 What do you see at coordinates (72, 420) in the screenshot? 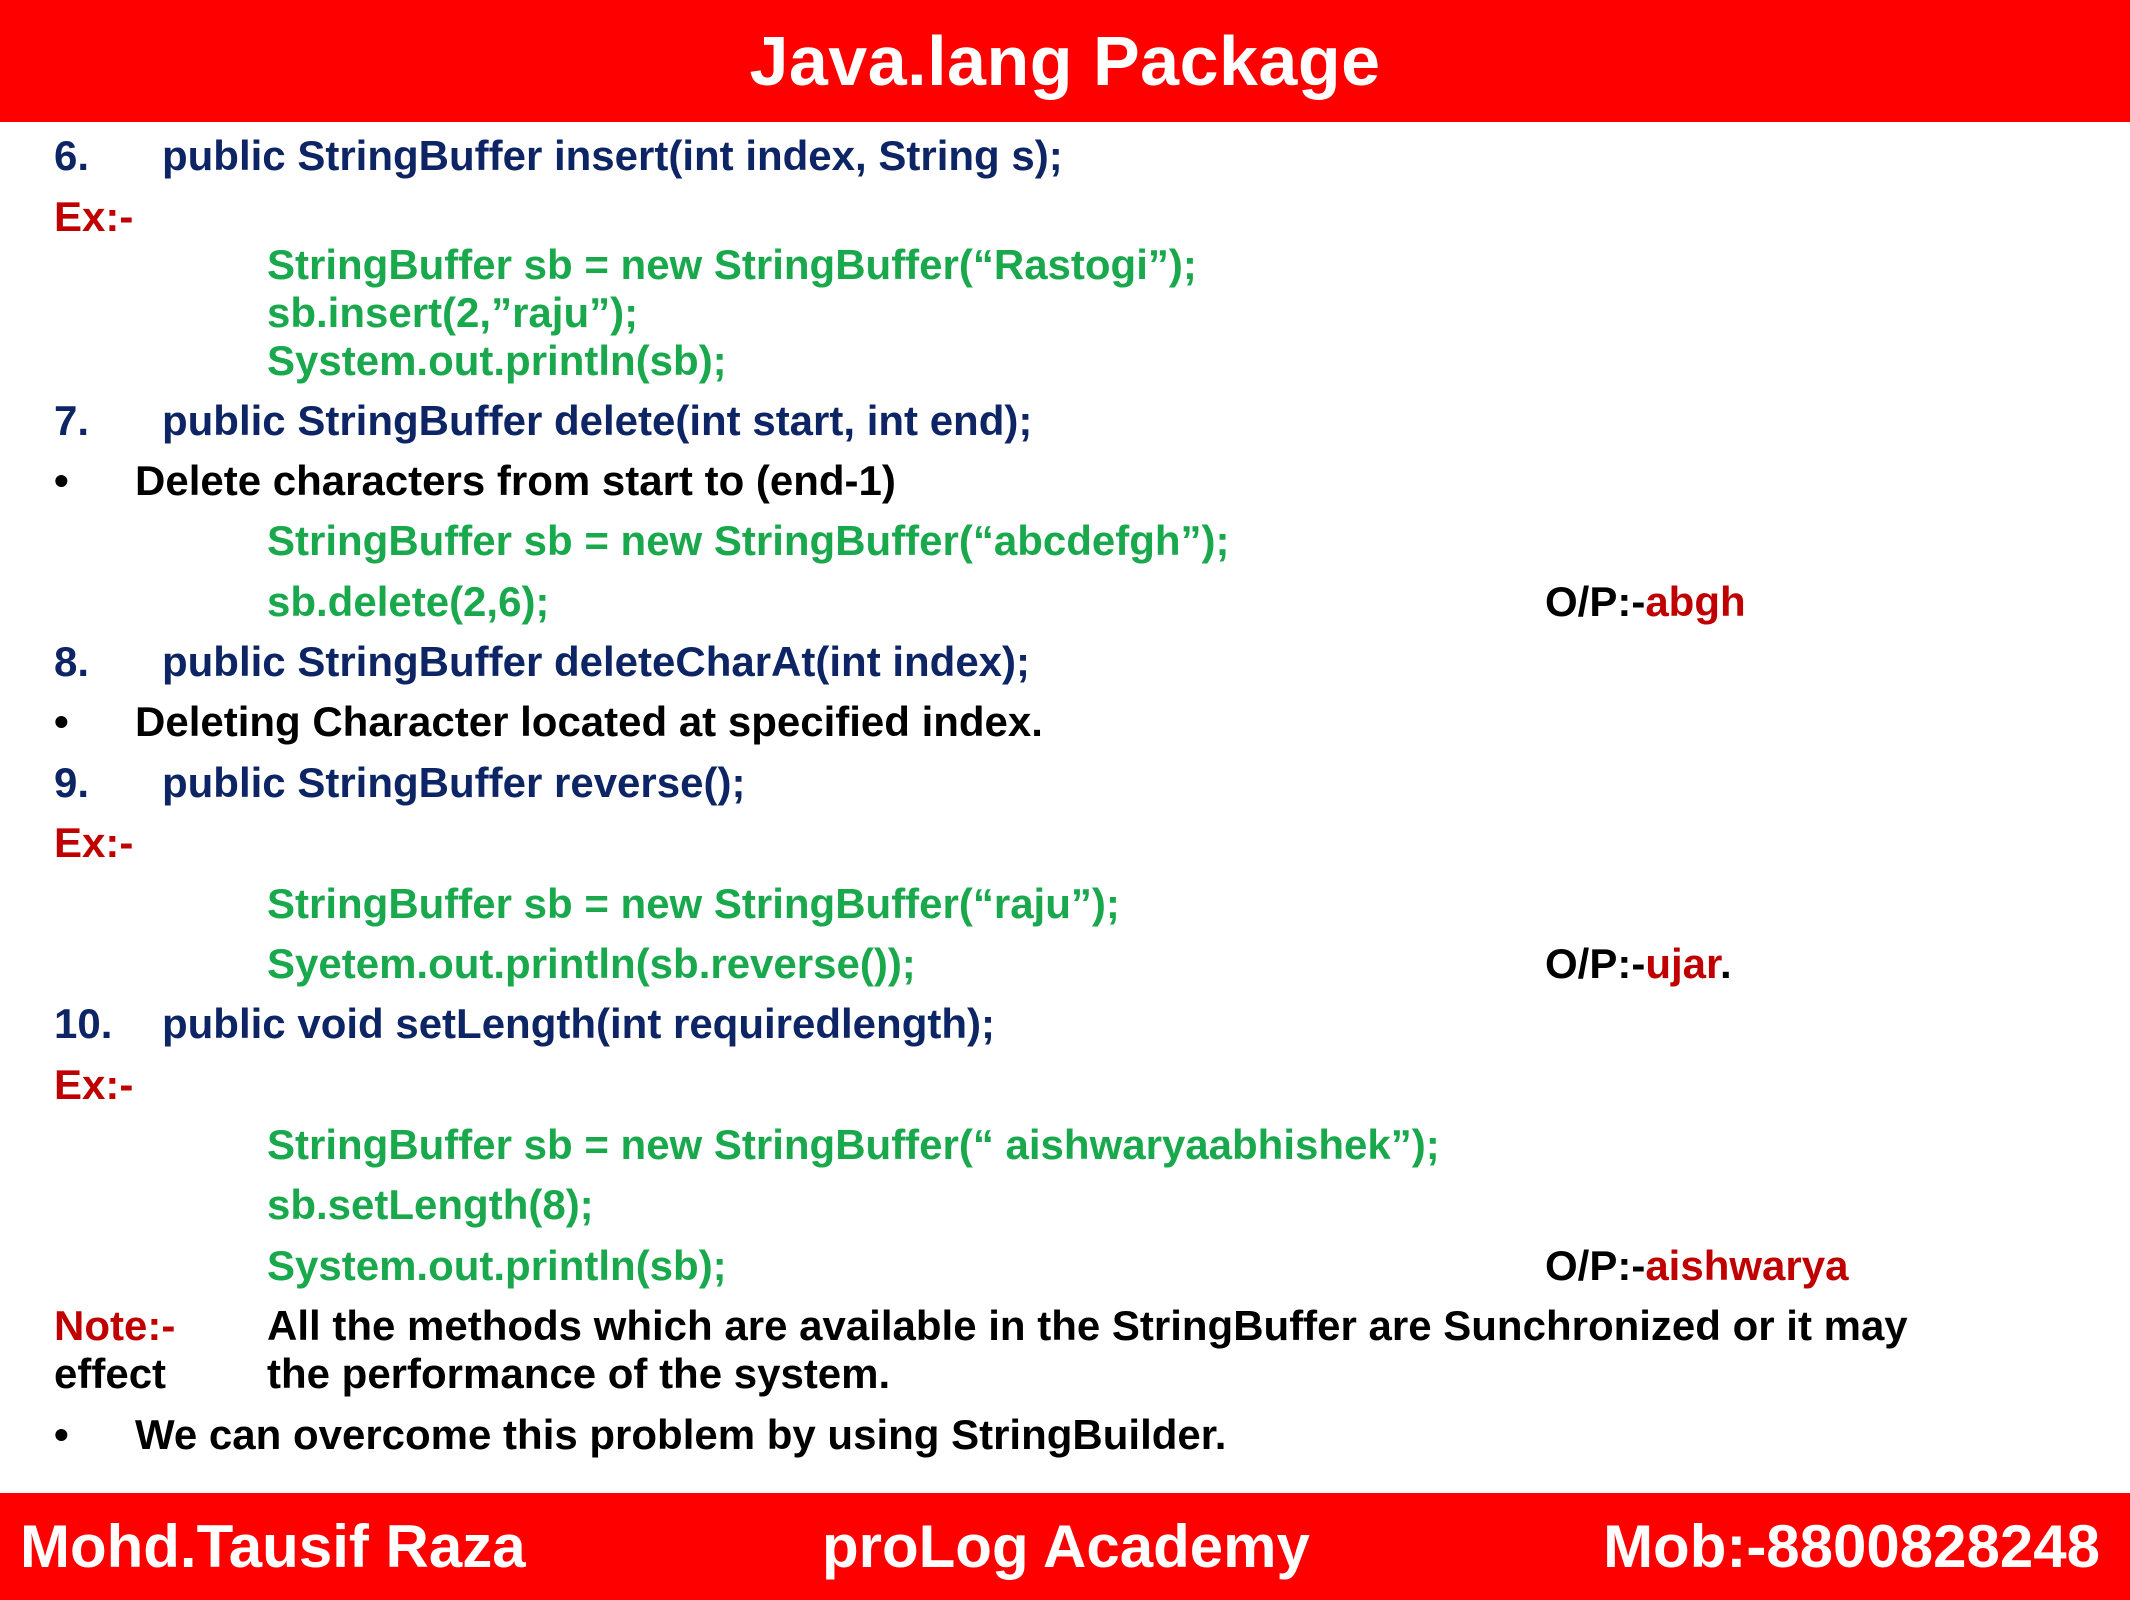
I see `item-number: 7.` at bounding box center [72, 420].